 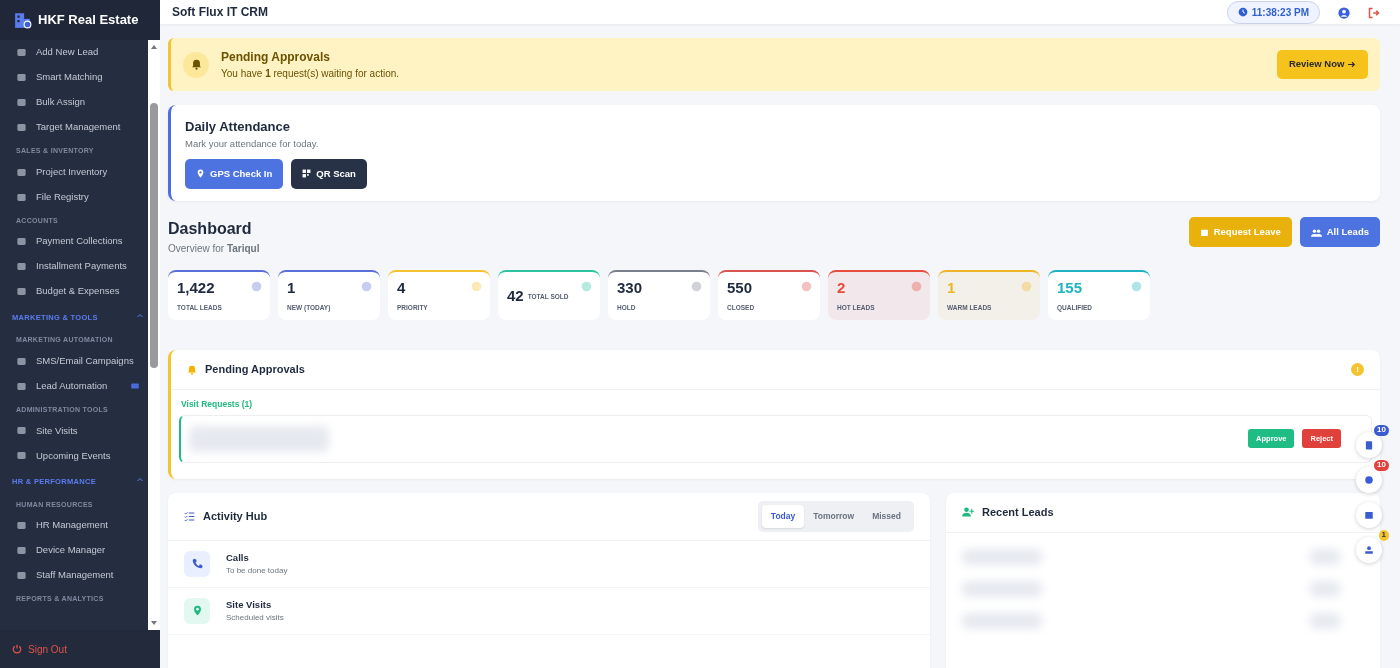 I want to click on user-icon, so click(x=1344, y=12).